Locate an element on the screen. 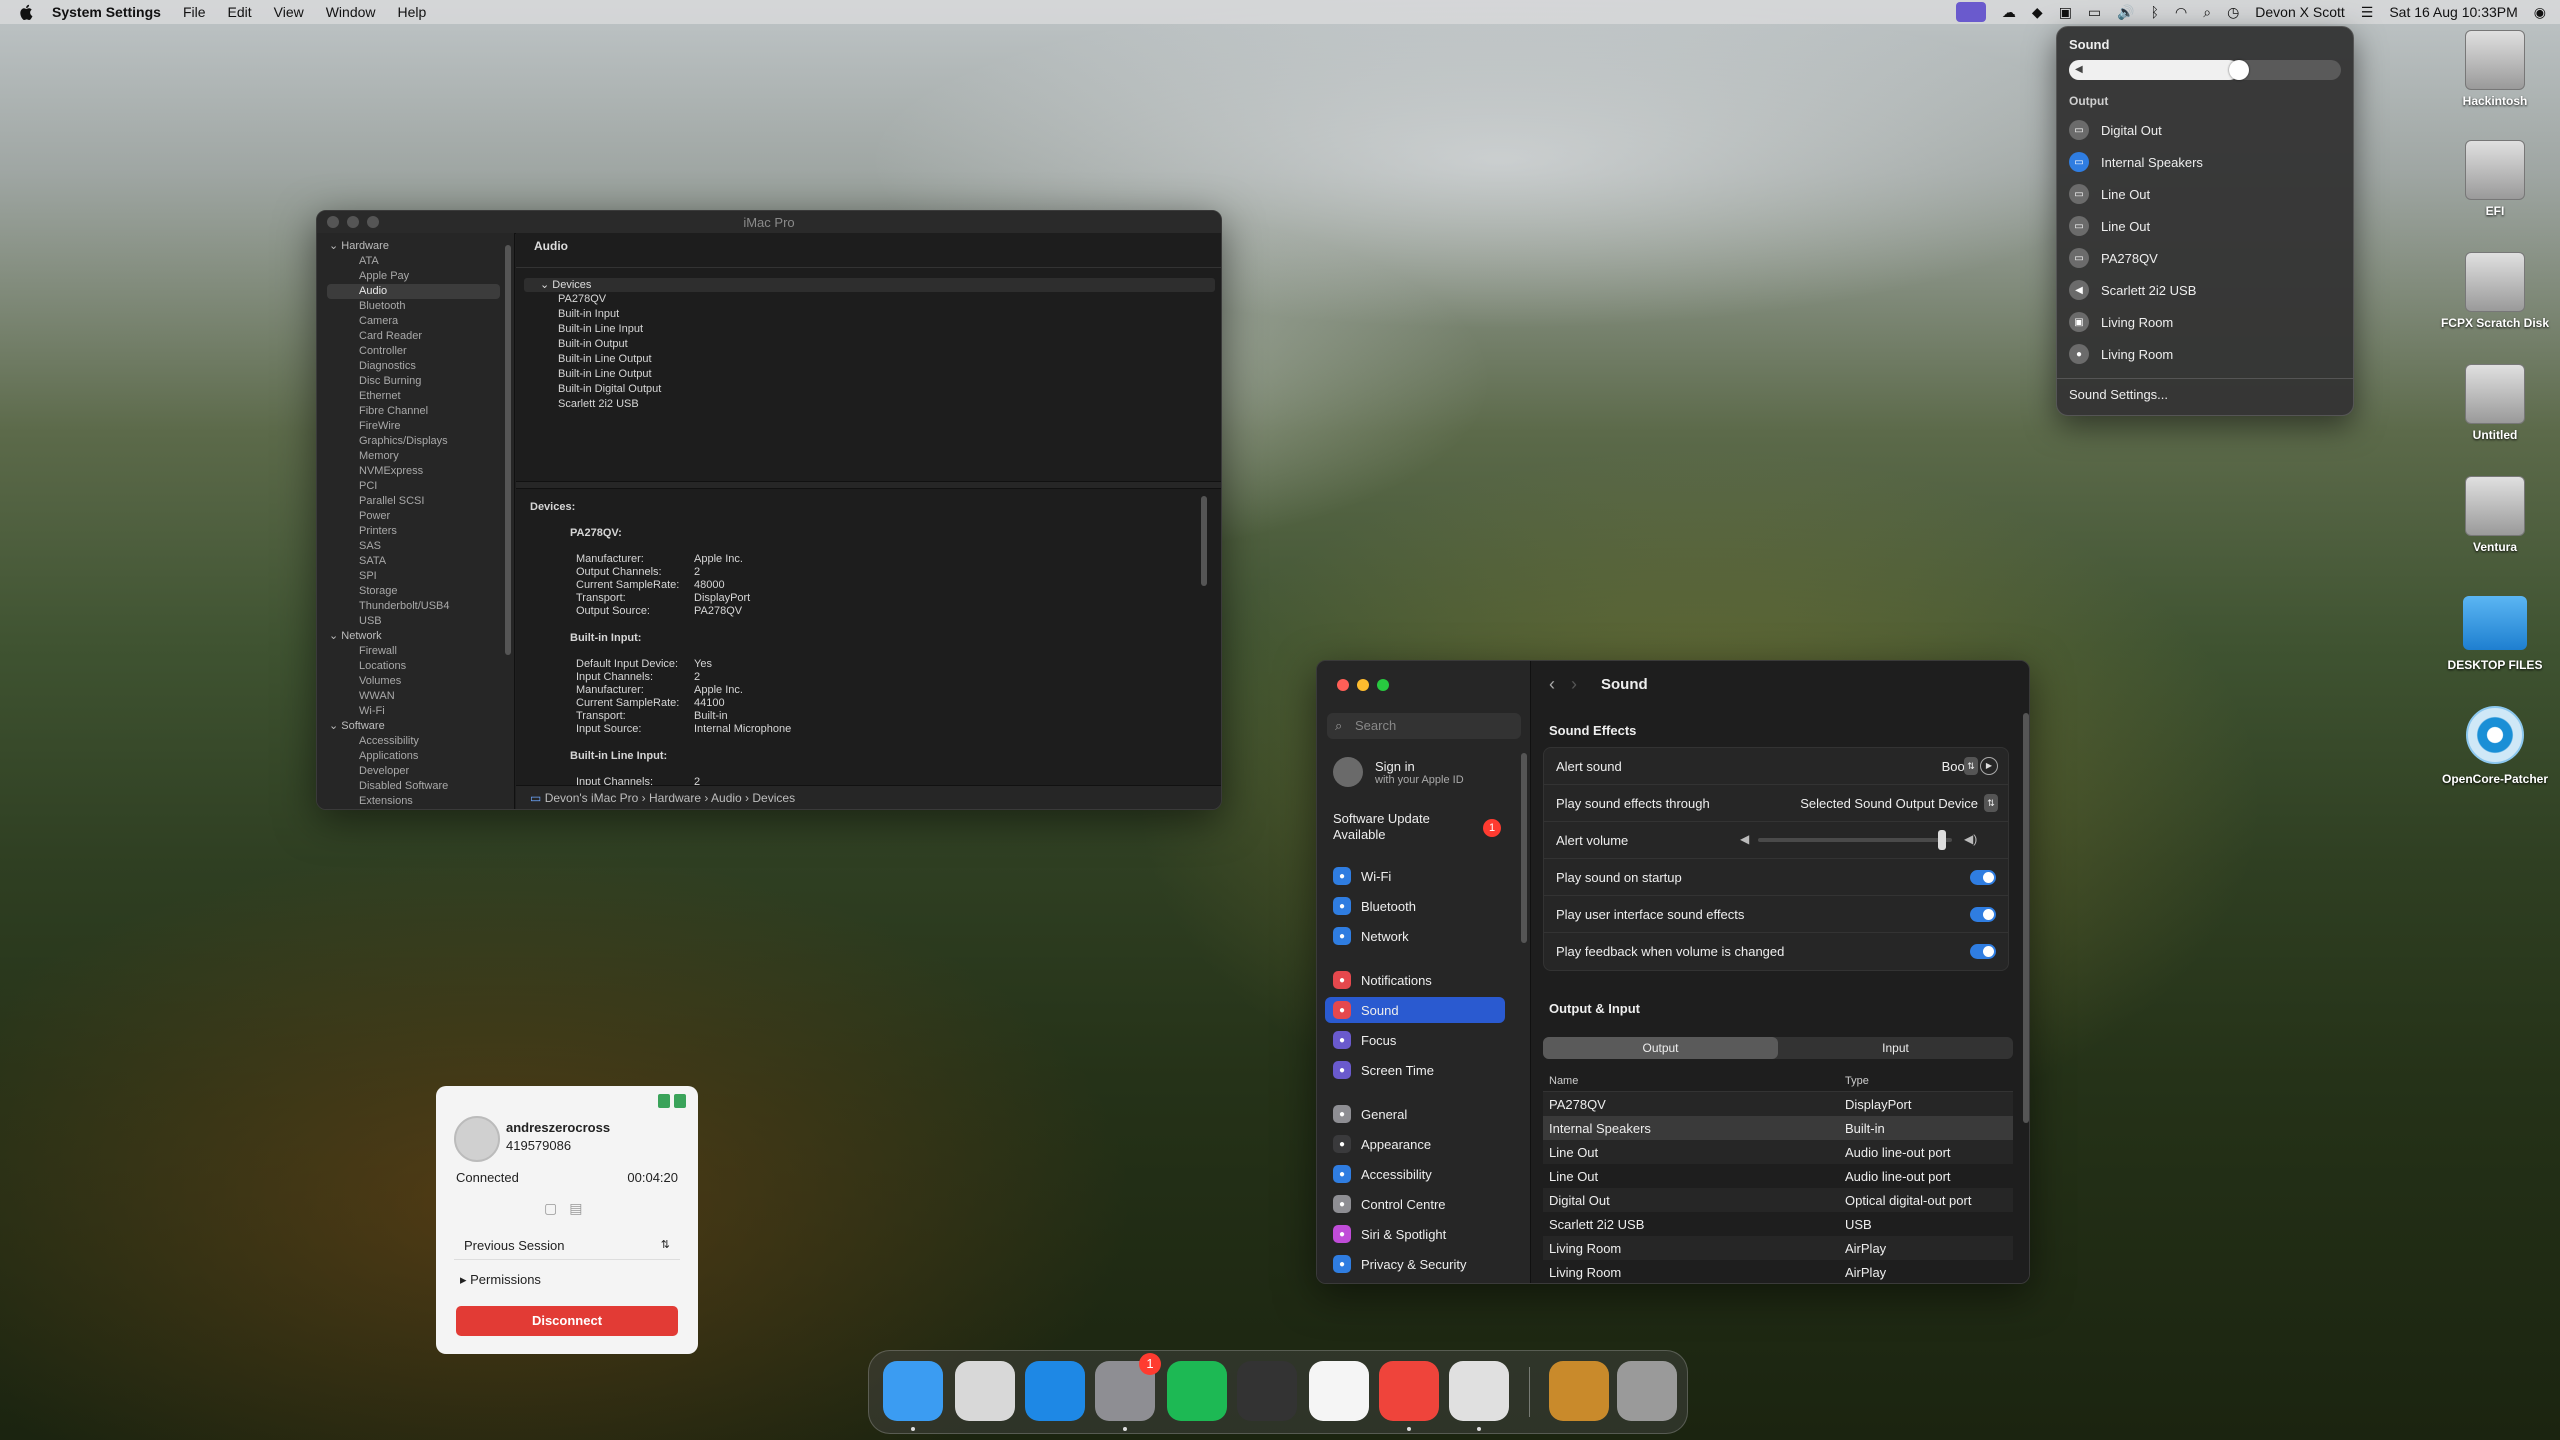  output-option: ▭ Line Out is located at coordinates (2205, 226).